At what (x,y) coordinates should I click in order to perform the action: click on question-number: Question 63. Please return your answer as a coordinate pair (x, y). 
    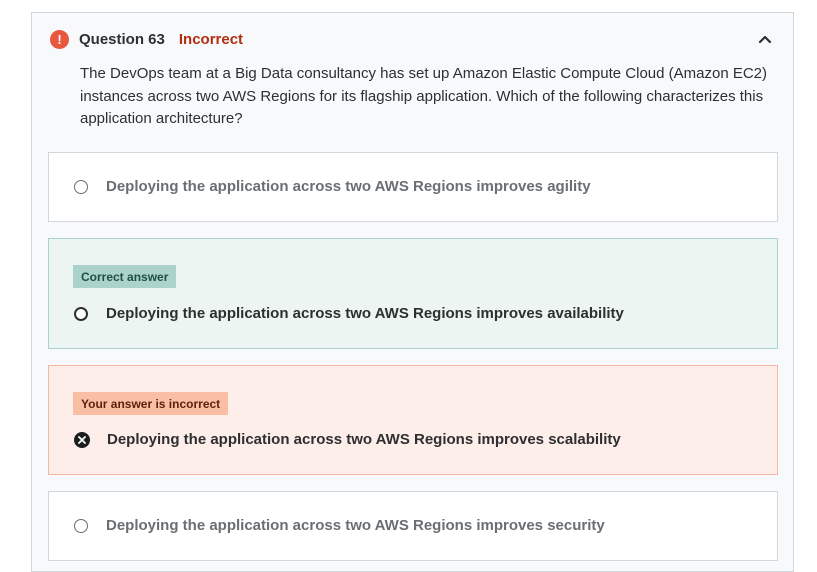
    Looking at the image, I should click on (122, 39).